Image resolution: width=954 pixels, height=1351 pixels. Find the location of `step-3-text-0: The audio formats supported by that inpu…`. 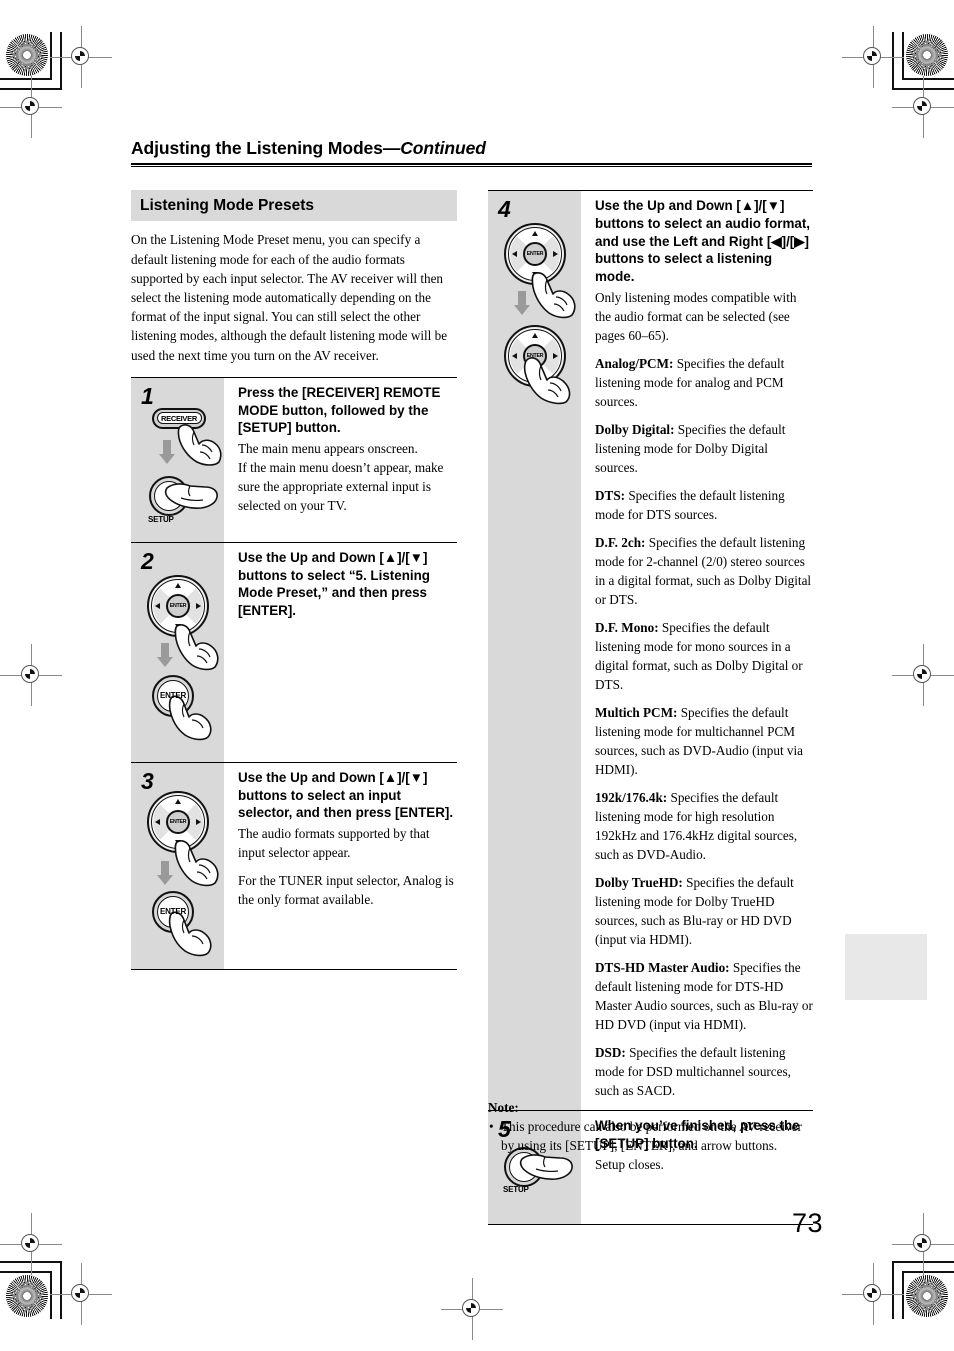

step-3-text-0: The audio formats supported by that inpu… is located at coordinates (334, 843).